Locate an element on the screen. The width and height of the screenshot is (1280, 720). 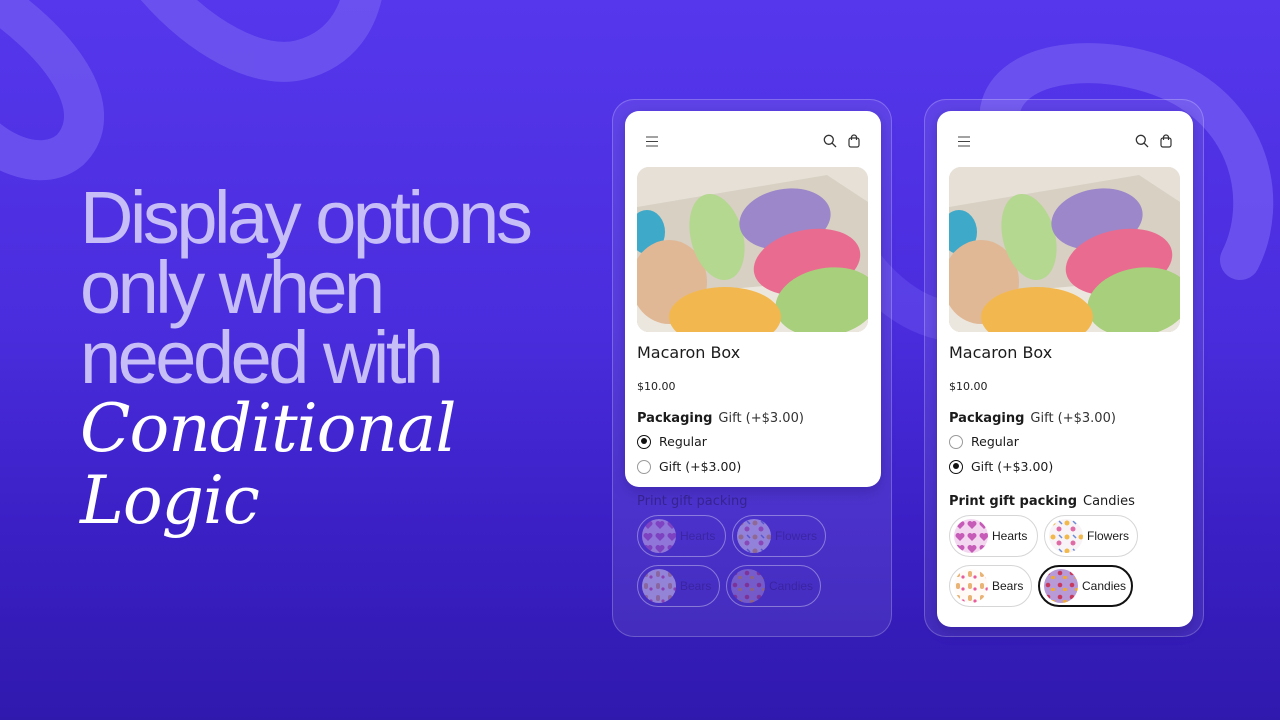
headline-line-3: needed with is located at coordinates (262, 357).